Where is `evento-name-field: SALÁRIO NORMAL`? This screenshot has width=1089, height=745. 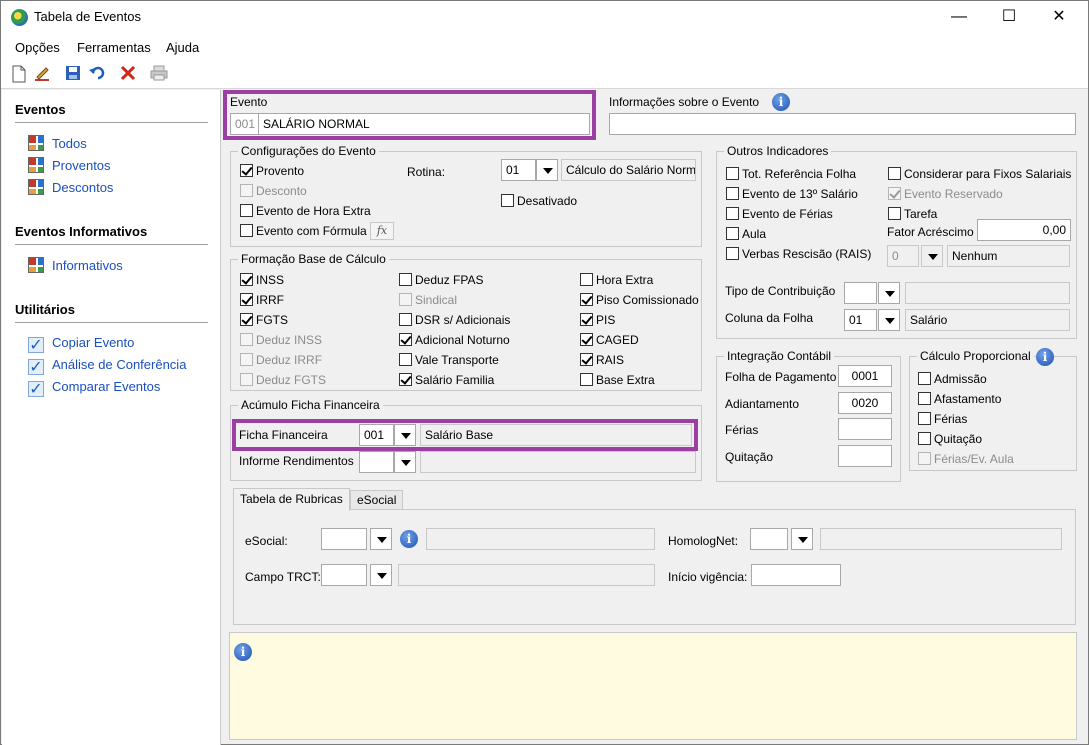 evento-name-field: SALÁRIO NORMAL is located at coordinates (424, 124).